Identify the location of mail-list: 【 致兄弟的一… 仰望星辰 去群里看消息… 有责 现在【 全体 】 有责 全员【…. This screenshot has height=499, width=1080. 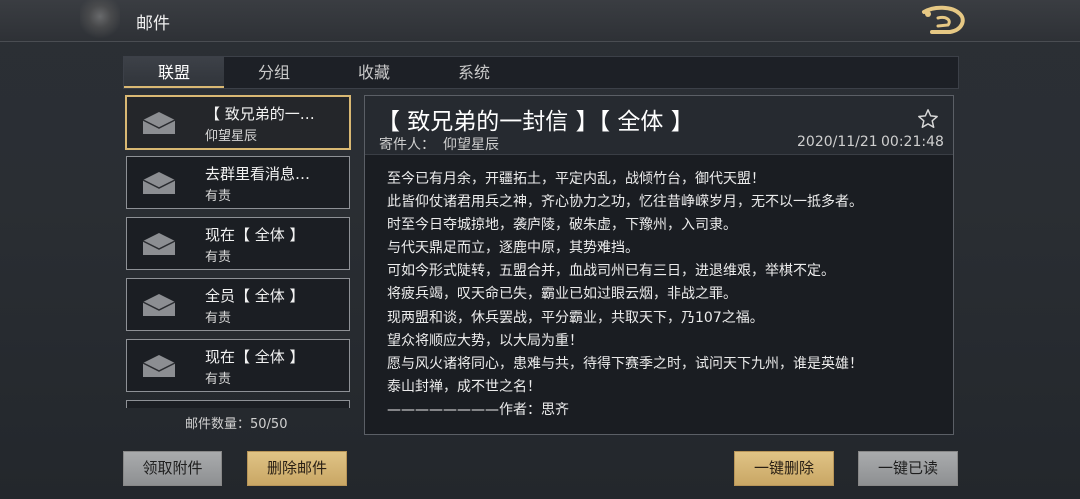
(239, 250).